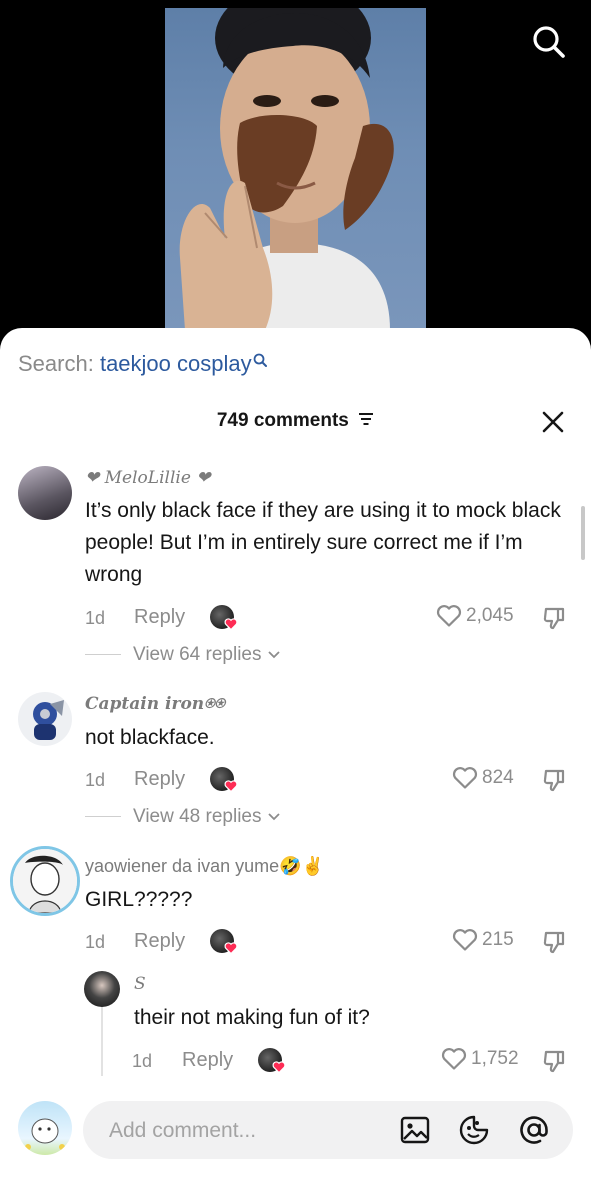 This screenshot has height=1200, width=591. I want to click on search-suggestion: Search: taekjoo cosplay, so click(142, 364).